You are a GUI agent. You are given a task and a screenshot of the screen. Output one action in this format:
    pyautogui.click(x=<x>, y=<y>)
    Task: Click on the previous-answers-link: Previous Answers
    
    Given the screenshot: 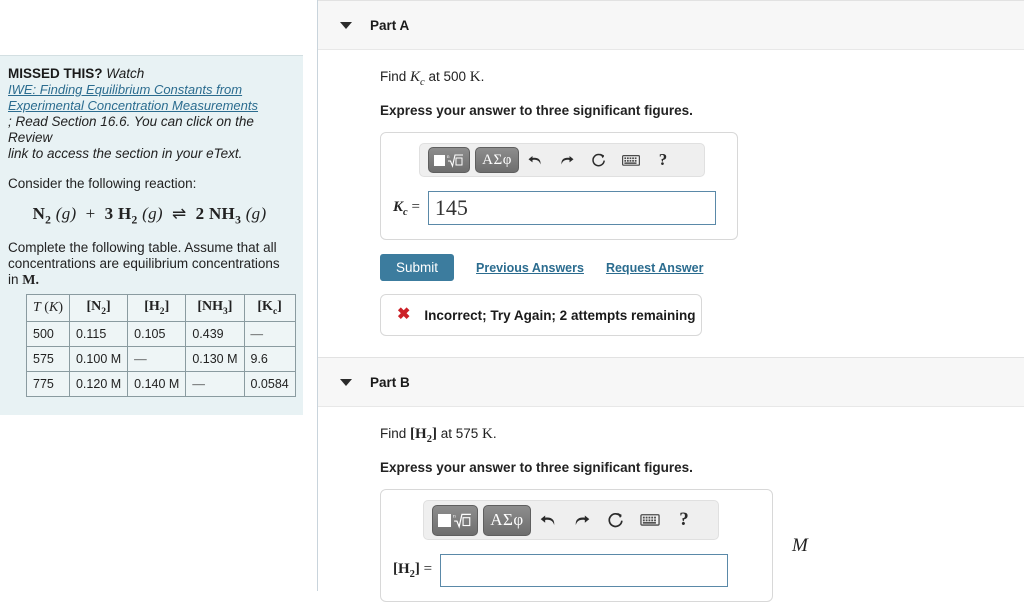 What is the action you would take?
    pyautogui.click(x=530, y=268)
    